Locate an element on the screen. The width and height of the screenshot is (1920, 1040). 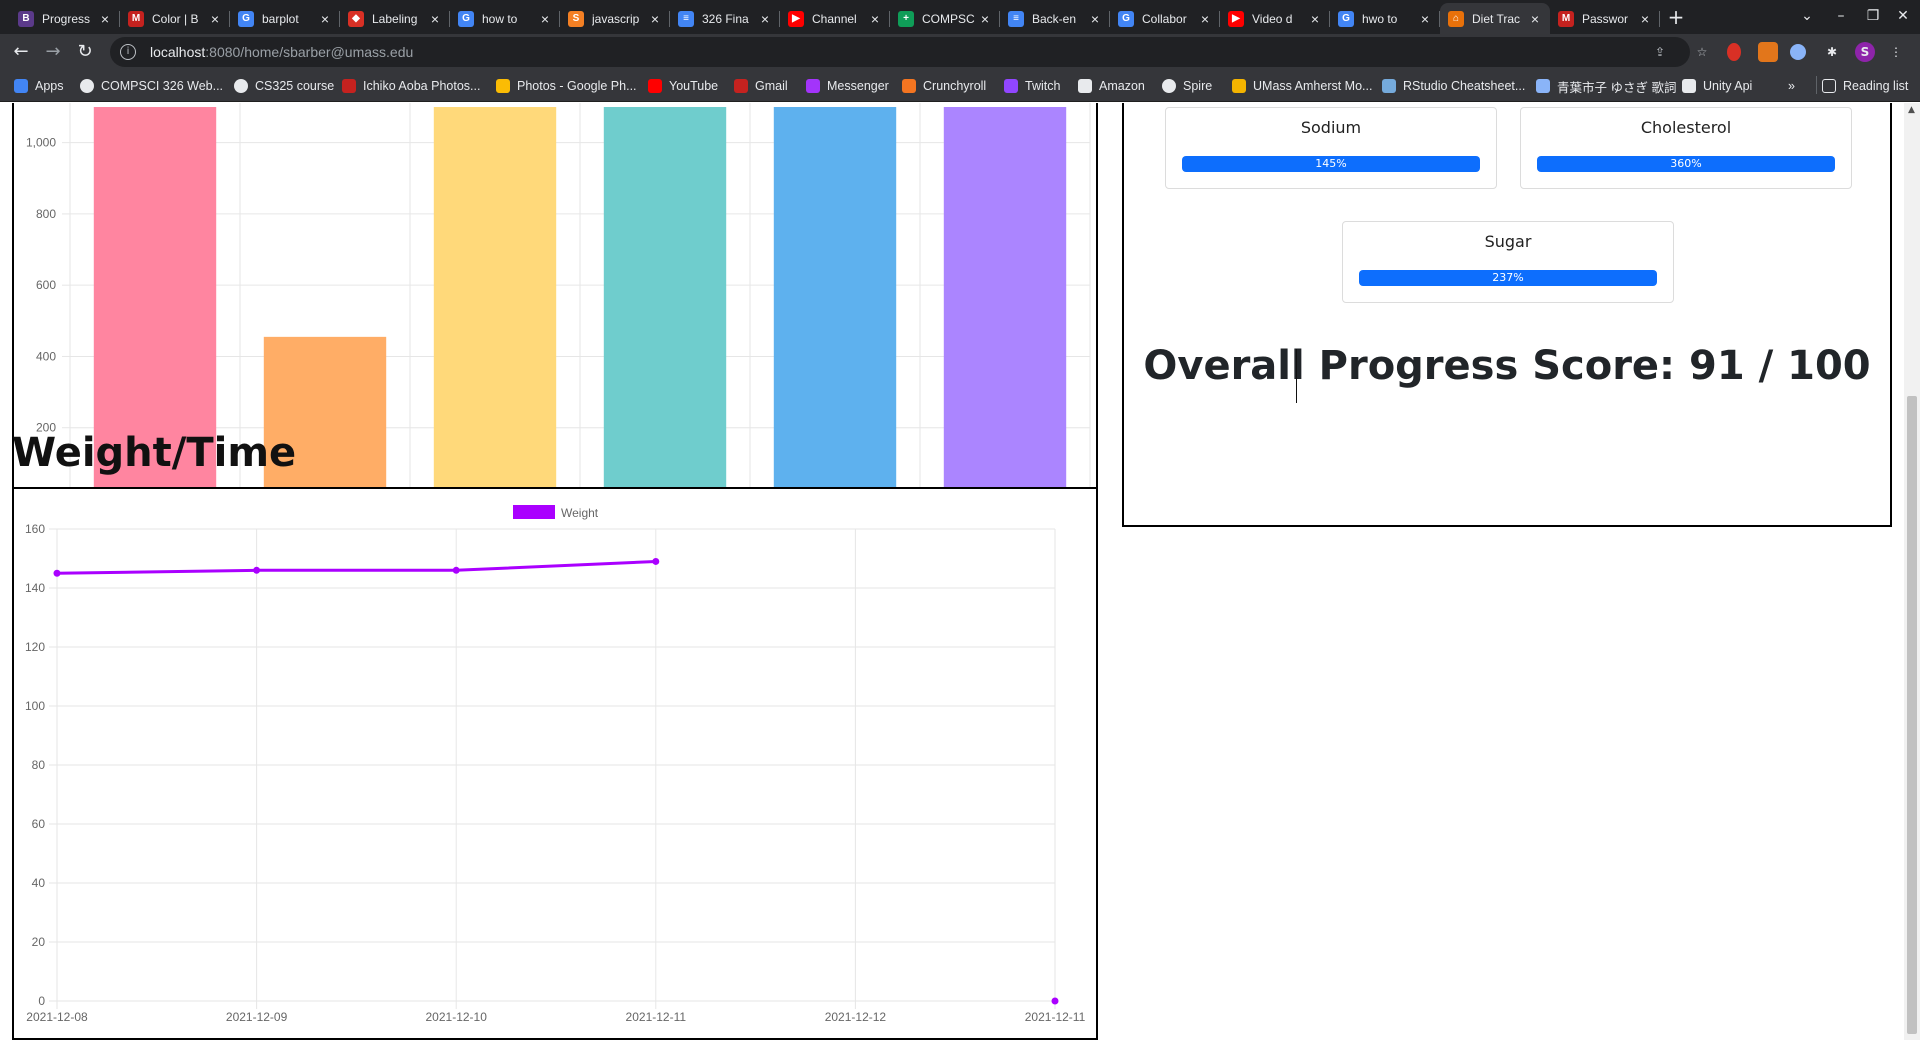
page-scrollbar: ▲ is located at coordinates (1912, 571).